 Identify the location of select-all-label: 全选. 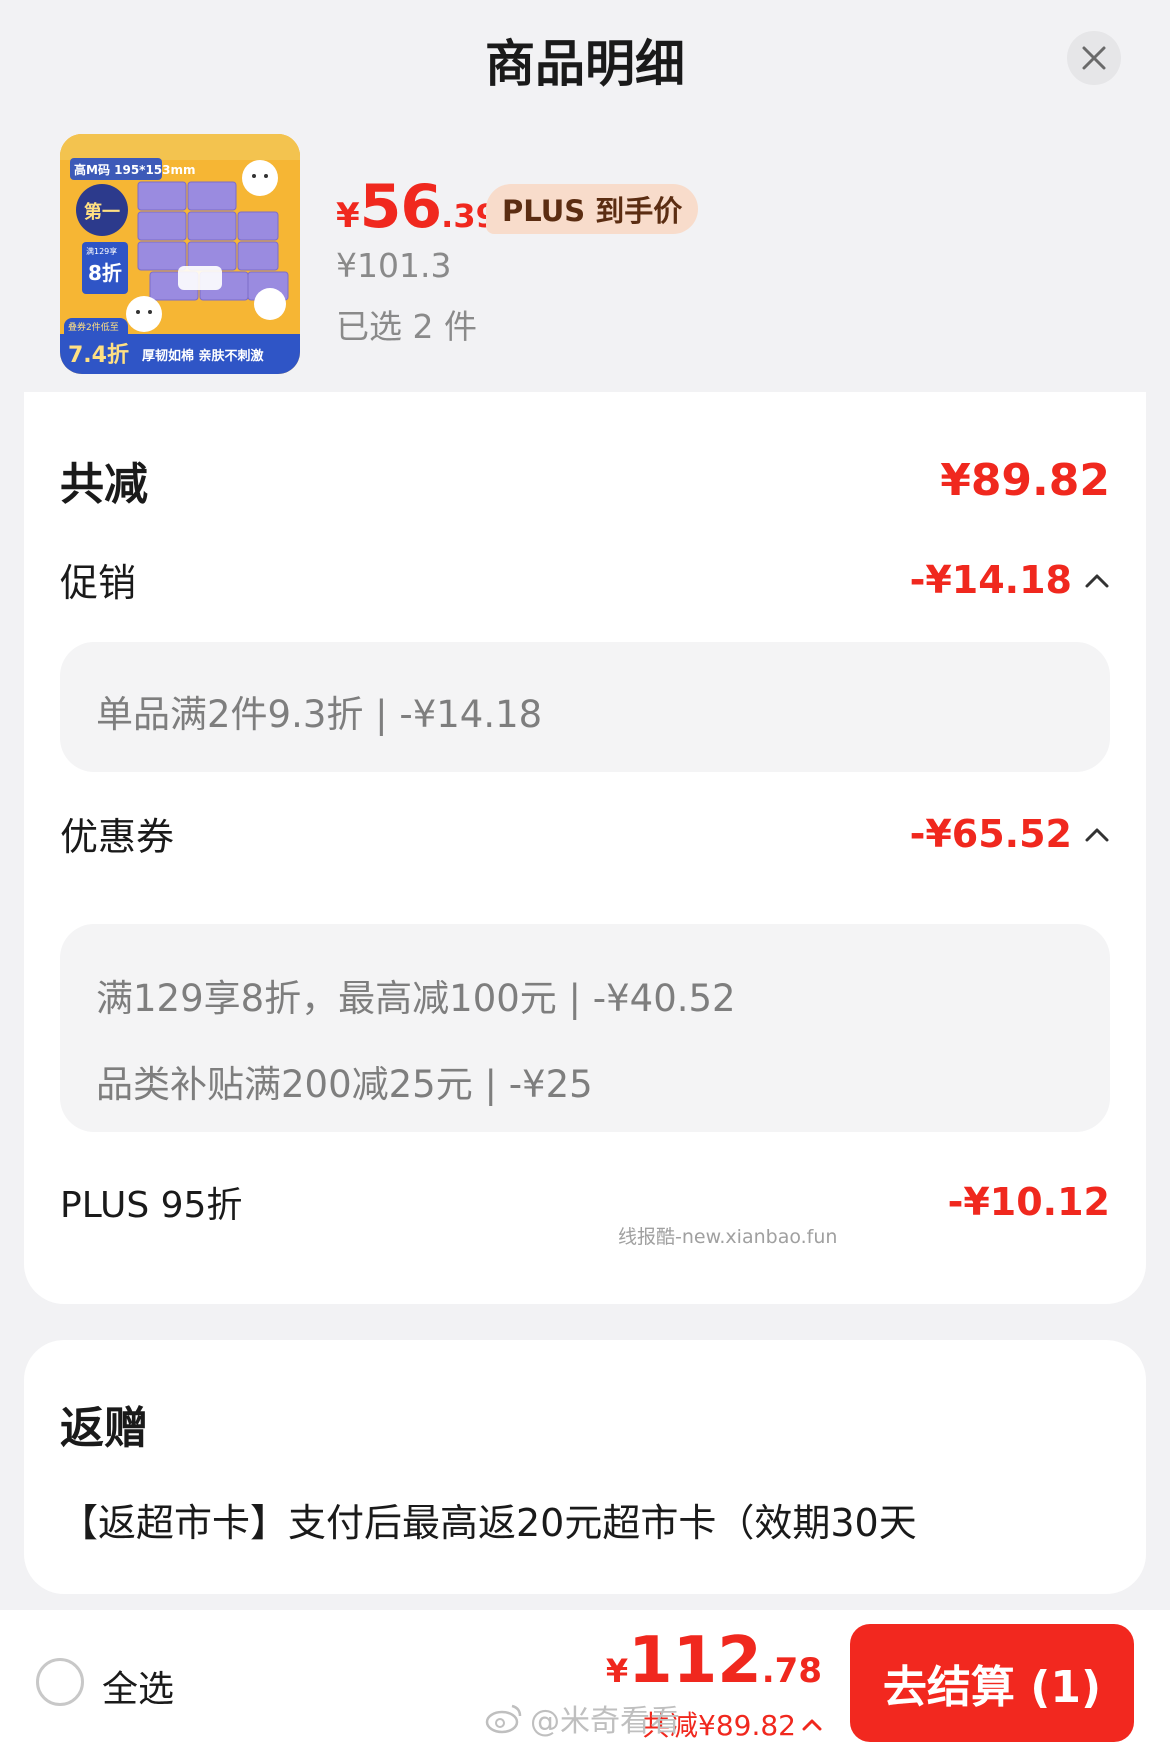
(138, 1686).